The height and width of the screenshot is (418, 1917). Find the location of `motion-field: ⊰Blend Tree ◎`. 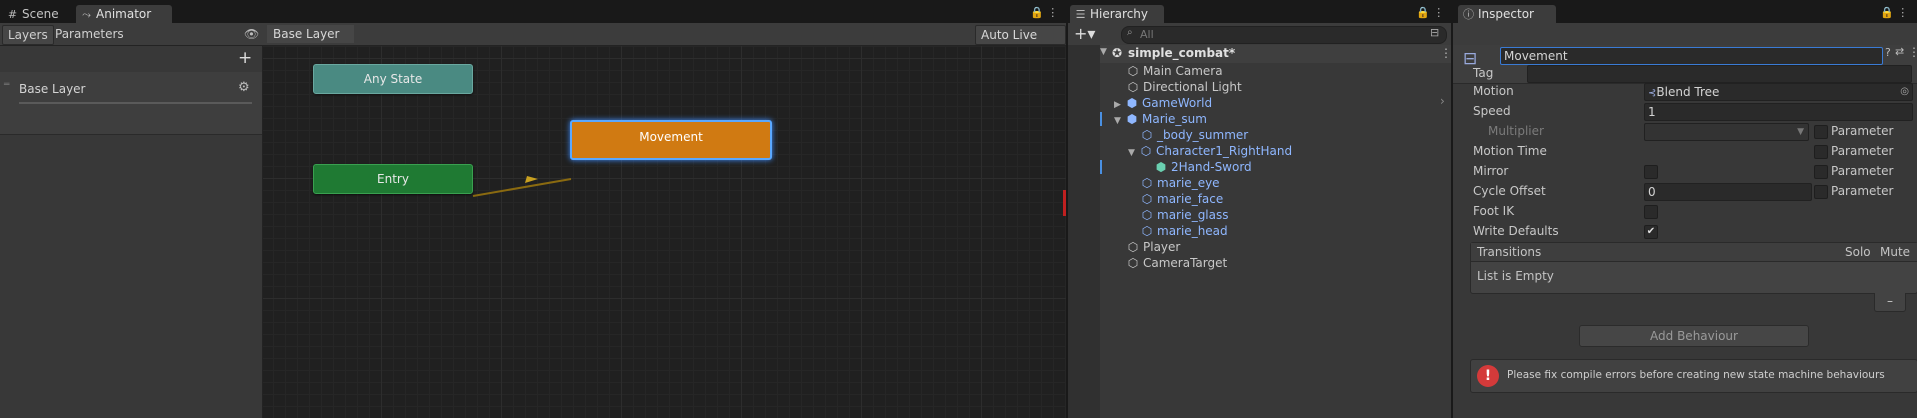

motion-field: ⊰Blend Tree ◎ is located at coordinates (1778, 92).